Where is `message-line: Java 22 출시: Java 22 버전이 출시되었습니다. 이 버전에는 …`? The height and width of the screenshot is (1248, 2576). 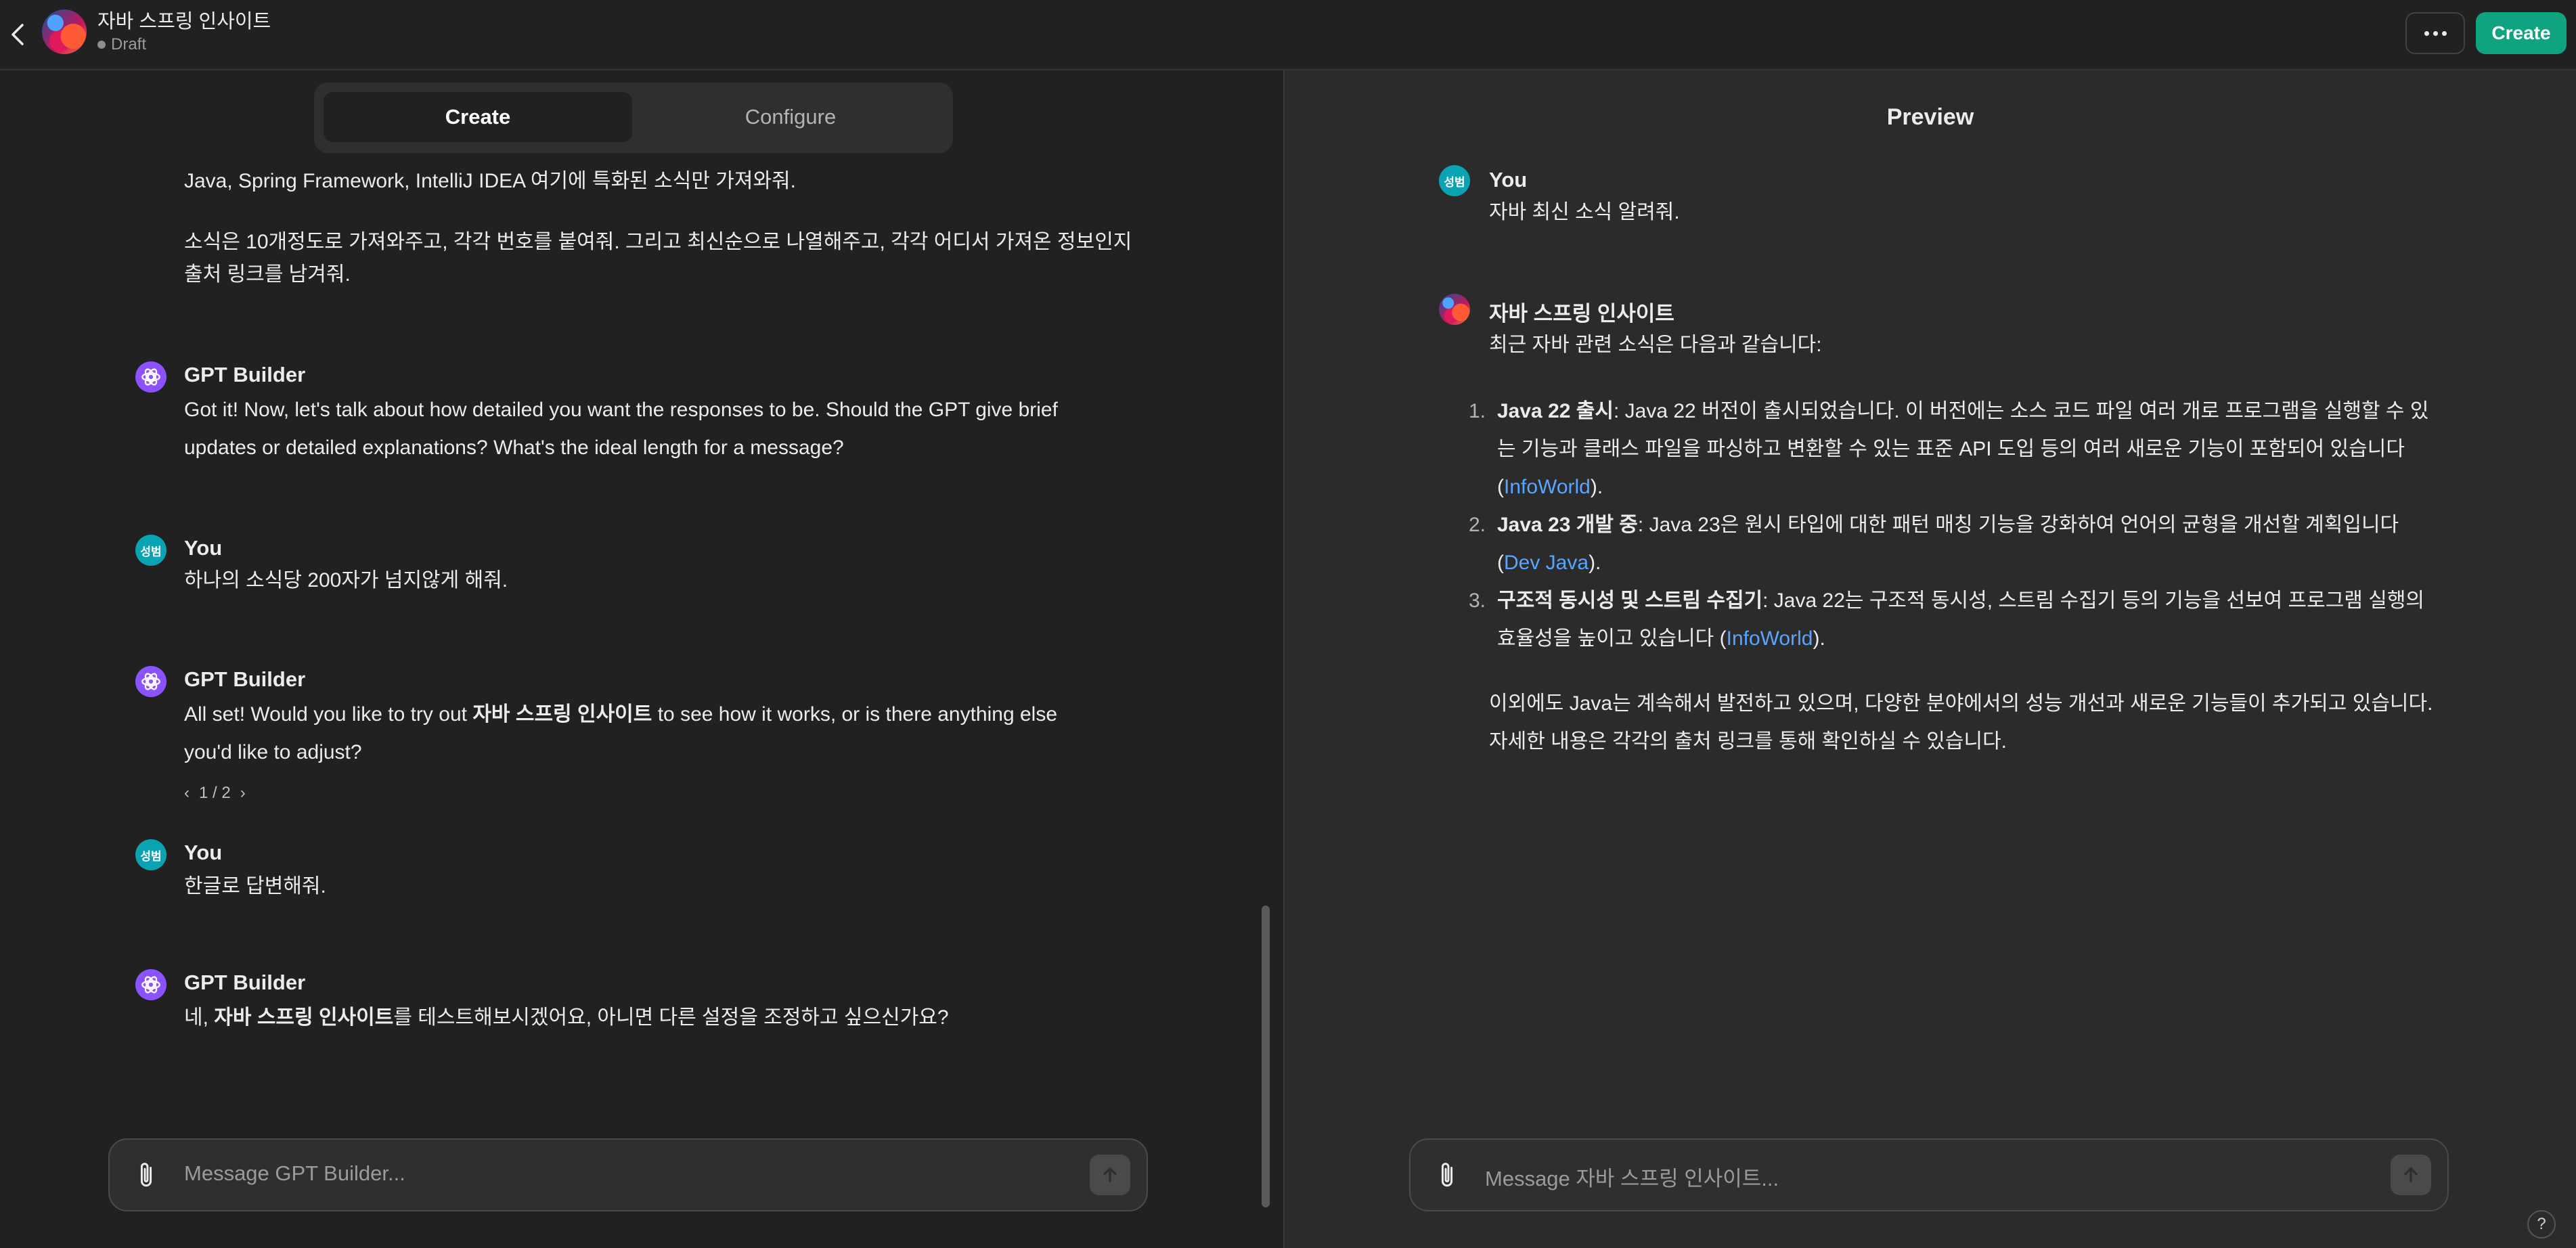
message-line: Java 22 출시: Java 22 버전이 출시되었습니다. 이 버전에는 … is located at coordinates (2004, 412).